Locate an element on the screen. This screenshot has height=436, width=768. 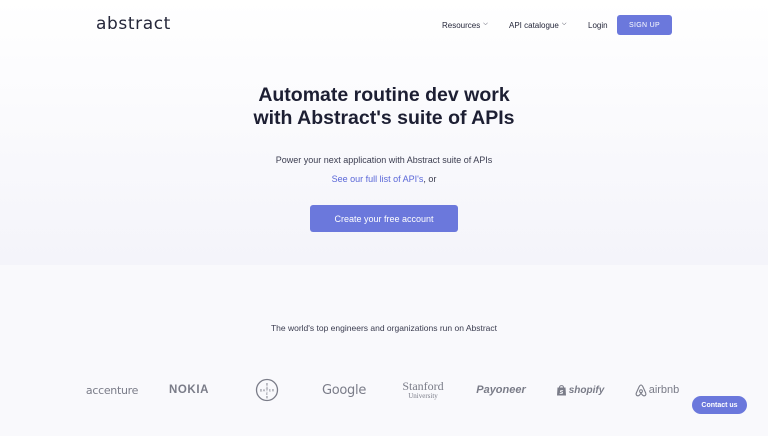
nav-login: Login is located at coordinates (598, 25).